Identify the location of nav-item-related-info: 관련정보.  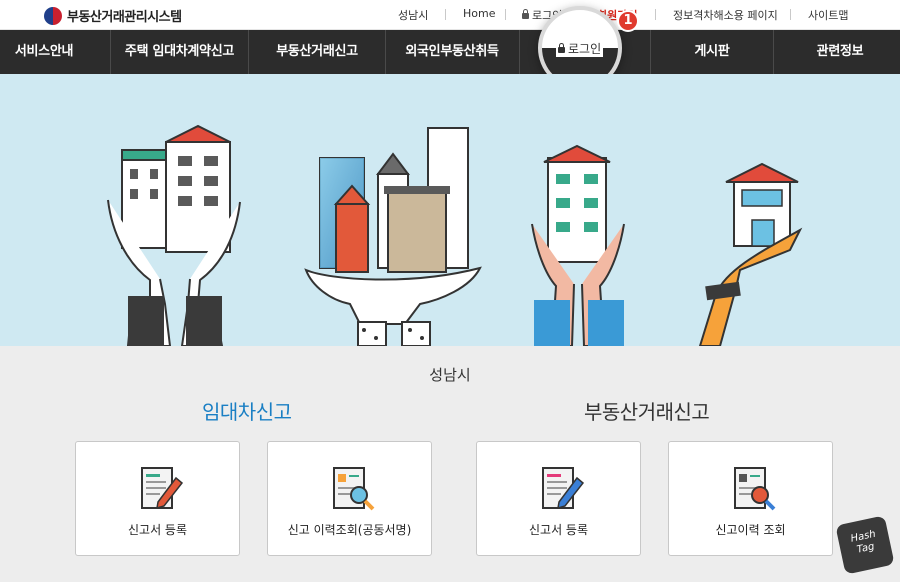
(840, 52).